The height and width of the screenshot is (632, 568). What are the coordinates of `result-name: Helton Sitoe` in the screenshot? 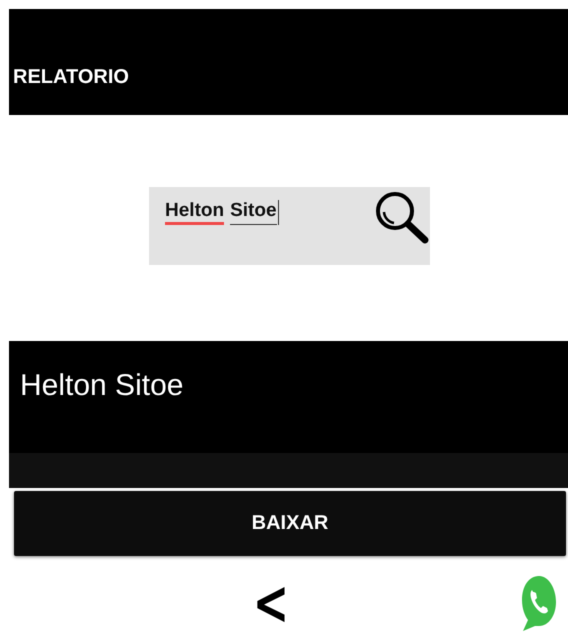 It's located at (102, 386).